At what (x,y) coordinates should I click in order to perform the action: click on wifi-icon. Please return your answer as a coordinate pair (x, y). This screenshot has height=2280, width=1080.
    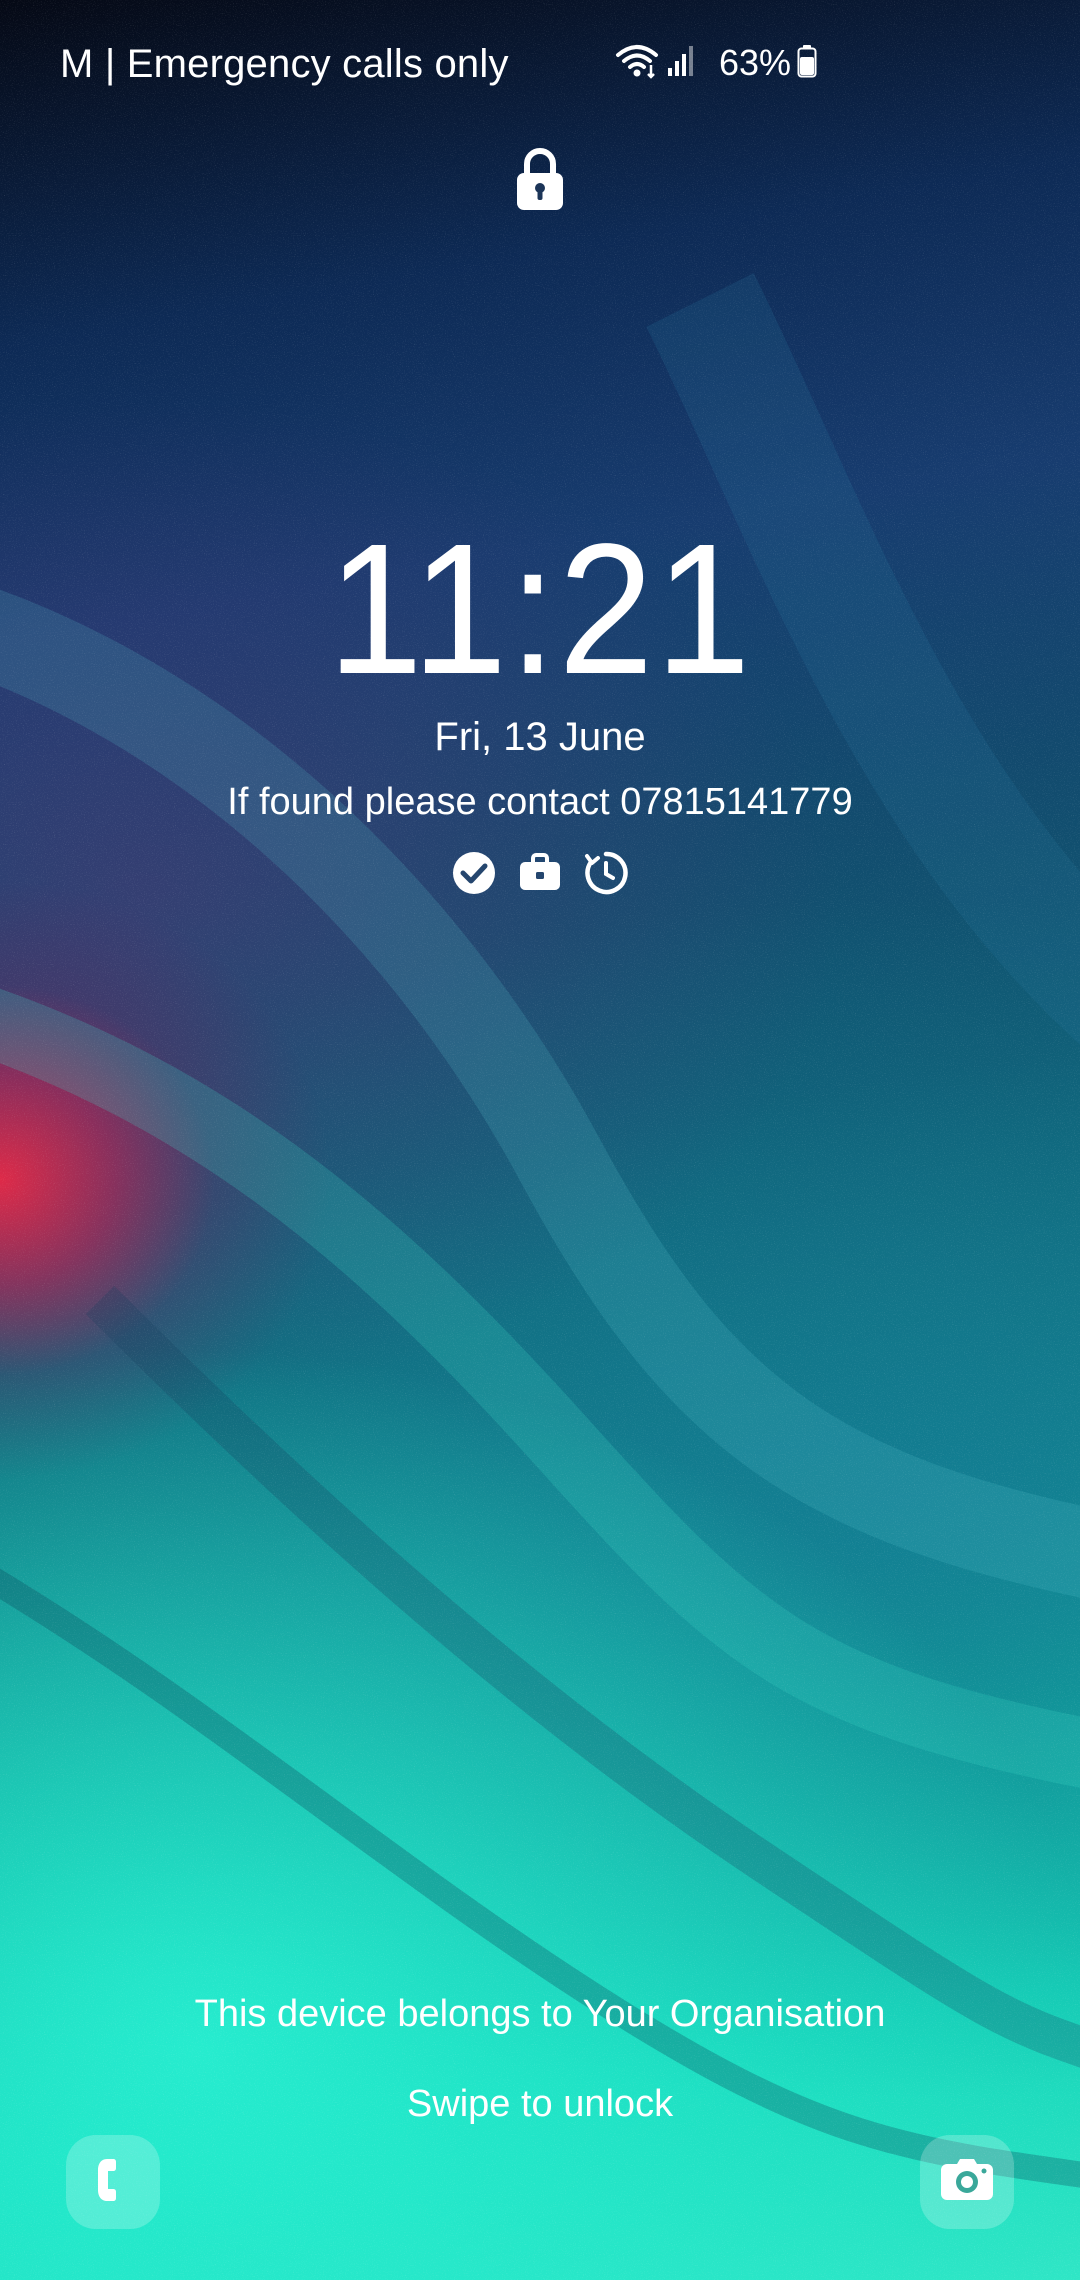
    Looking at the image, I should click on (637, 63).